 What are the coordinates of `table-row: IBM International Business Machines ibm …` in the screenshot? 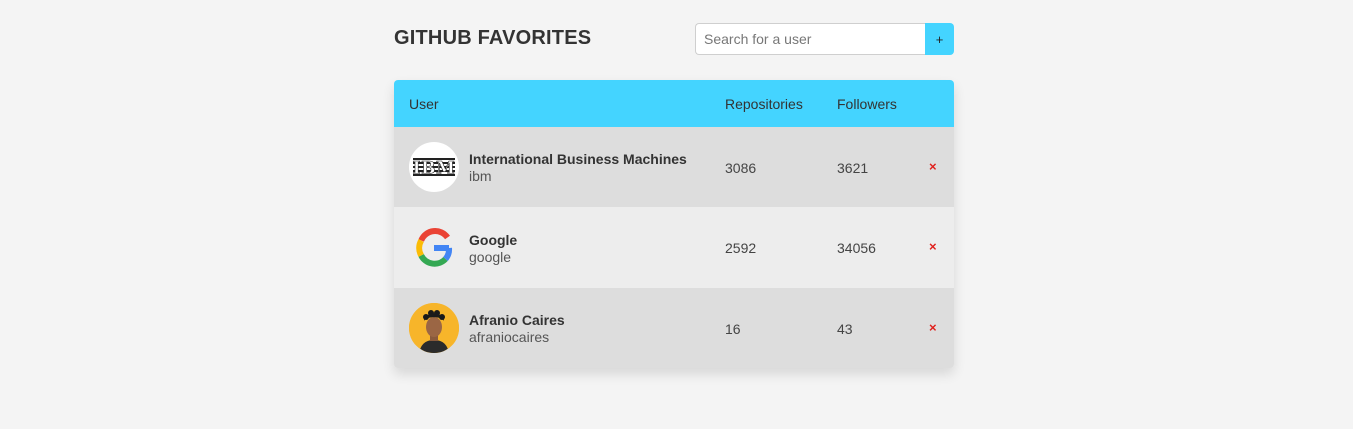 It's located at (674, 167).